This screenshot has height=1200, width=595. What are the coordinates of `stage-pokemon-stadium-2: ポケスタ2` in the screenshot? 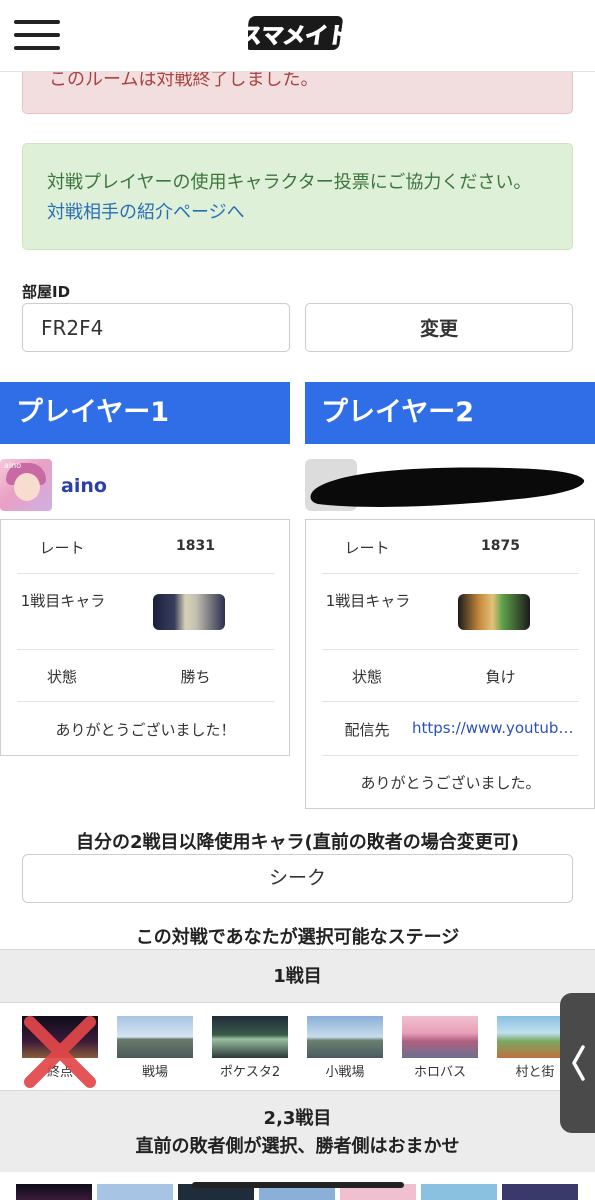 It's located at (250, 1048).